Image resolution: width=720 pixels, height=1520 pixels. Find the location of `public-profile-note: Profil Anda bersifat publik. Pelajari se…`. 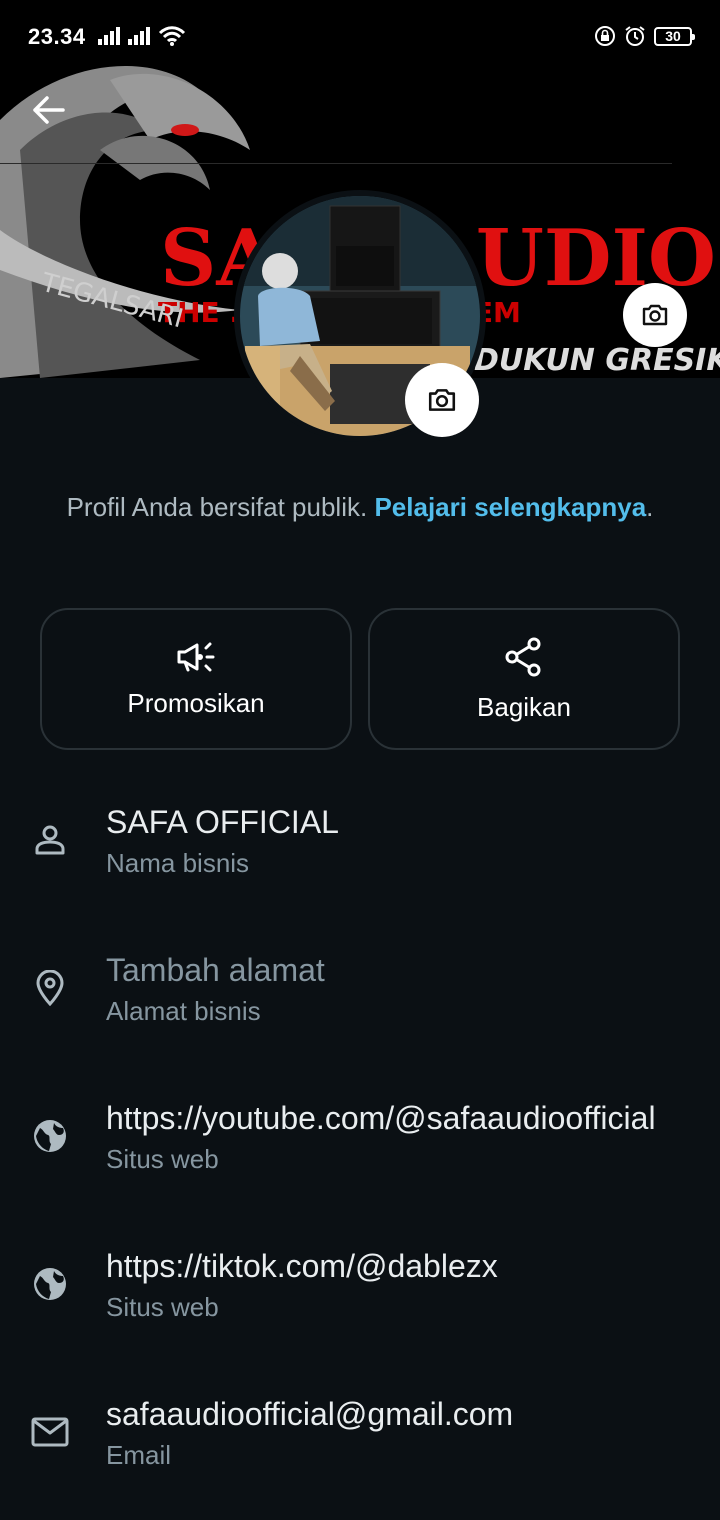

public-profile-note: Profil Anda bersifat publik. Pelajari se… is located at coordinates (360, 507).